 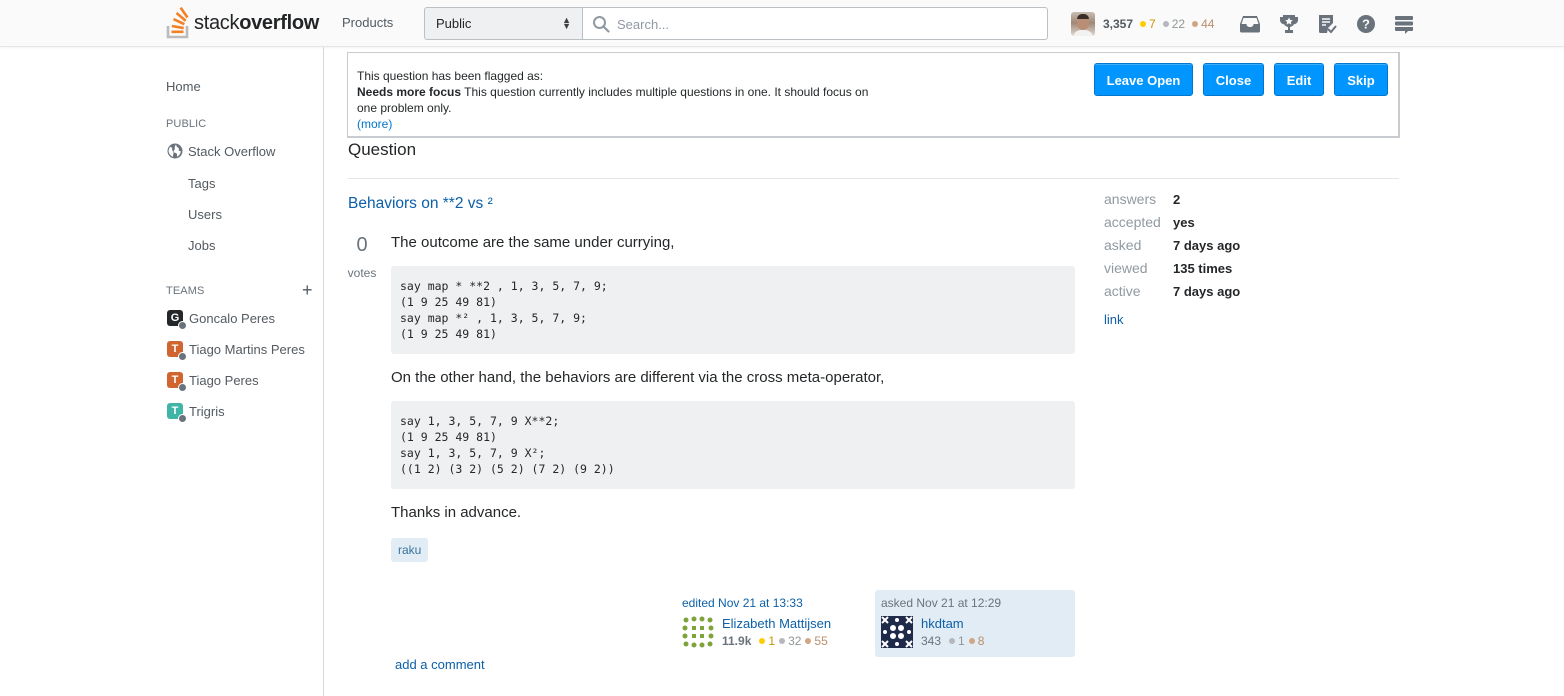 What do you see at coordinates (236, 351) in the screenshot?
I see `sidebar-team-tiago-martins-peres: T Tiago Martins Peres` at bounding box center [236, 351].